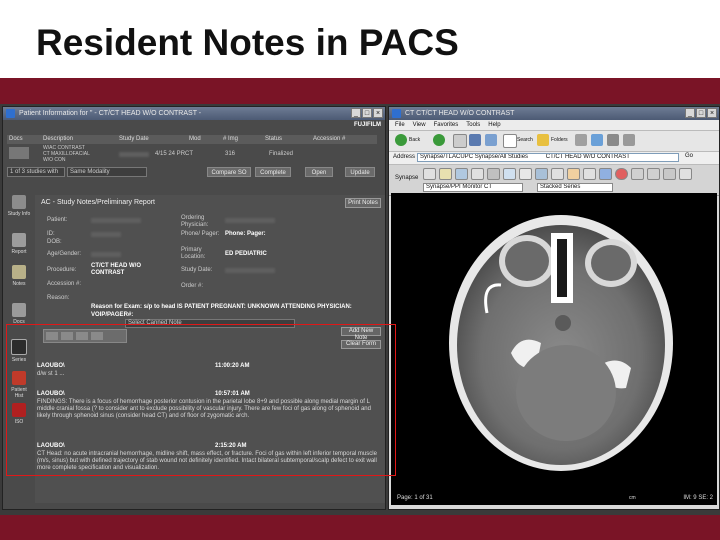 The width and height of the screenshot is (720, 540). Describe the element at coordinates (51, 234) in the screenshot. I see `label-id: ID:` at that location.